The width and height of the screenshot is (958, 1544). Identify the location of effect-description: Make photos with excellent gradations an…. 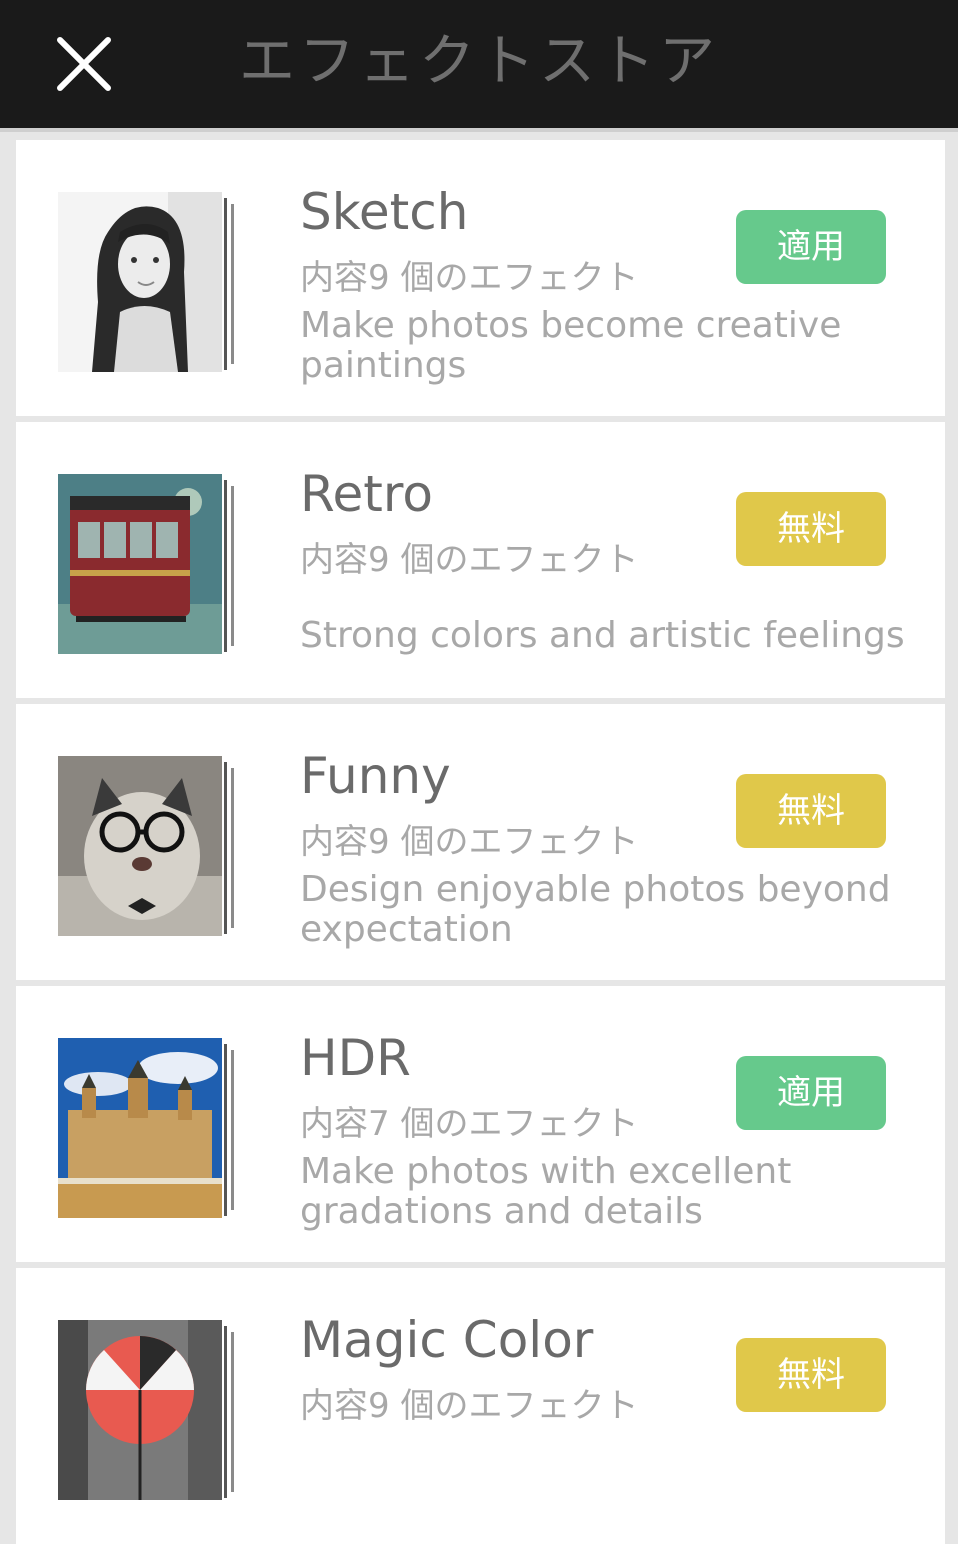
(546, 1191).